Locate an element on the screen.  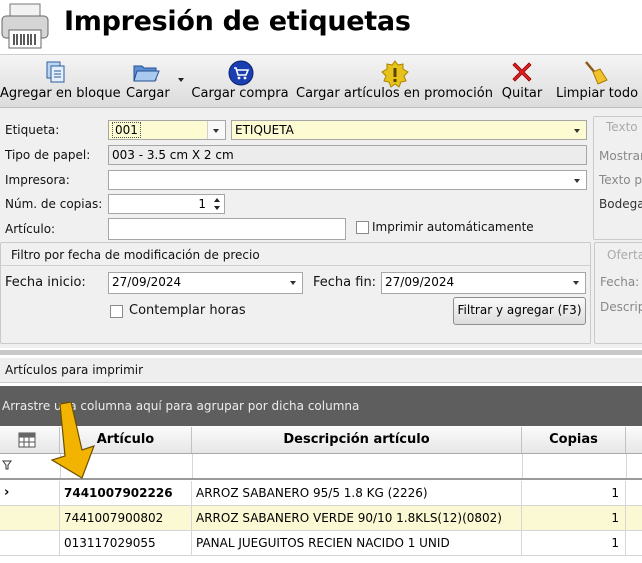
filter-cell-descripcion is located at coordinates (357, 466).